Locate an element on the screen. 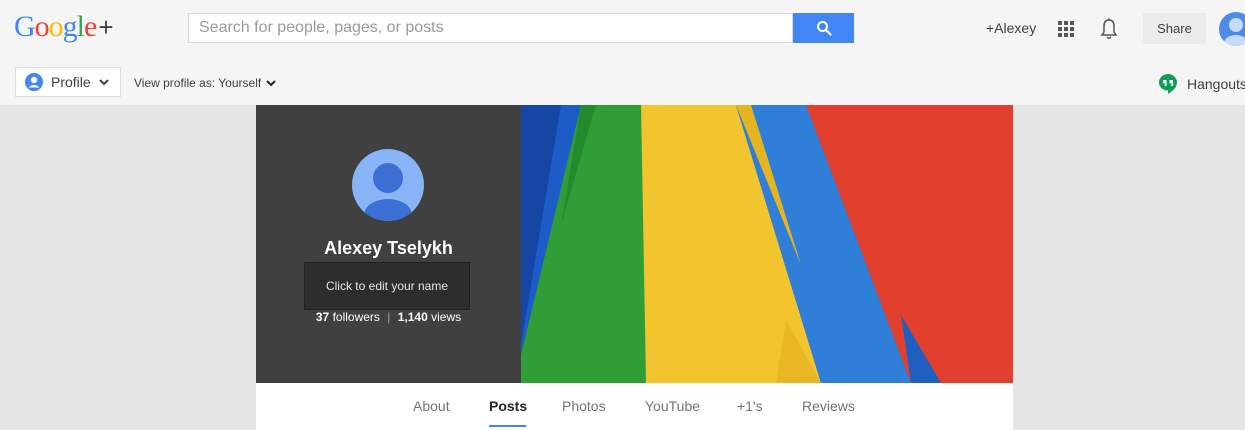 The height and width of the screenshot is (430, 1245). followers-count: 37 is located at coordinates (322, 317).